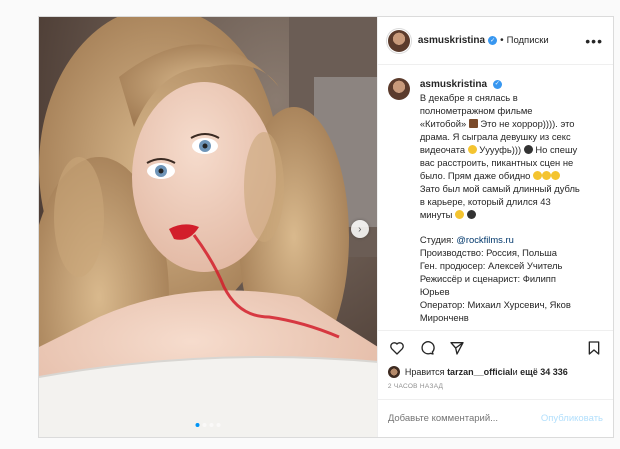 The image size is (620, 449). I want to click on caption-line: В декабре я снялась в, so click(468, 97).